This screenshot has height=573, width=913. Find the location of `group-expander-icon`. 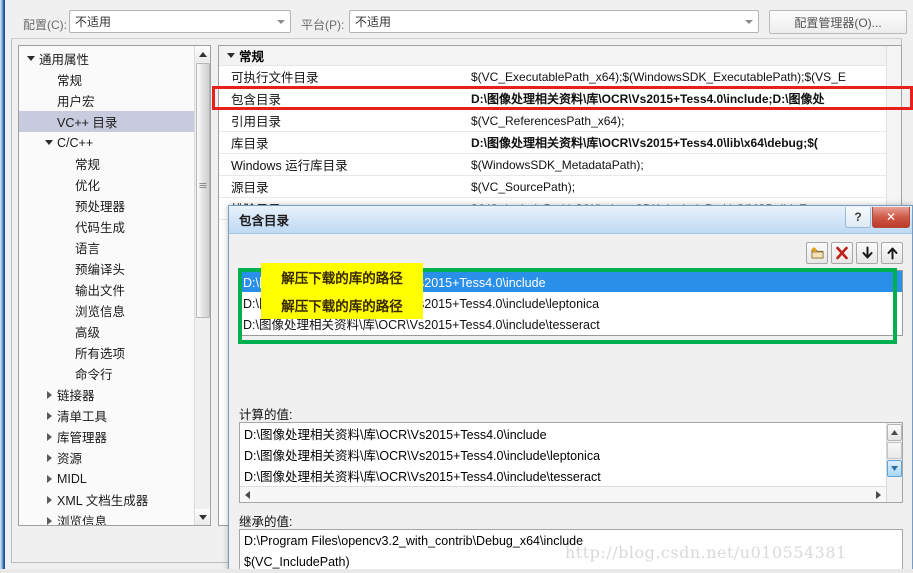

group-expander-icon is located at coordinates (231, 55).